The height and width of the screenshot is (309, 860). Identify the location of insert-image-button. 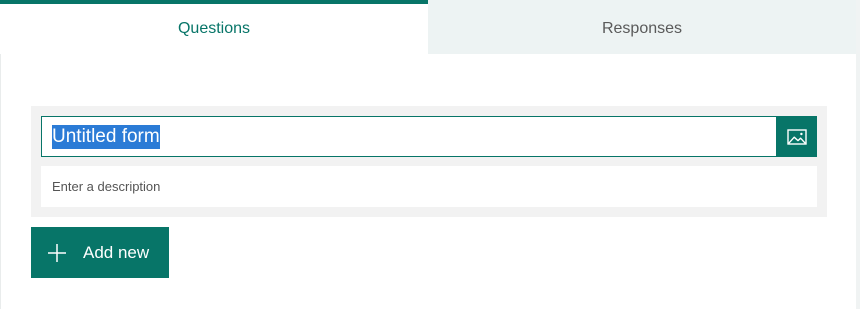
(796, 136).